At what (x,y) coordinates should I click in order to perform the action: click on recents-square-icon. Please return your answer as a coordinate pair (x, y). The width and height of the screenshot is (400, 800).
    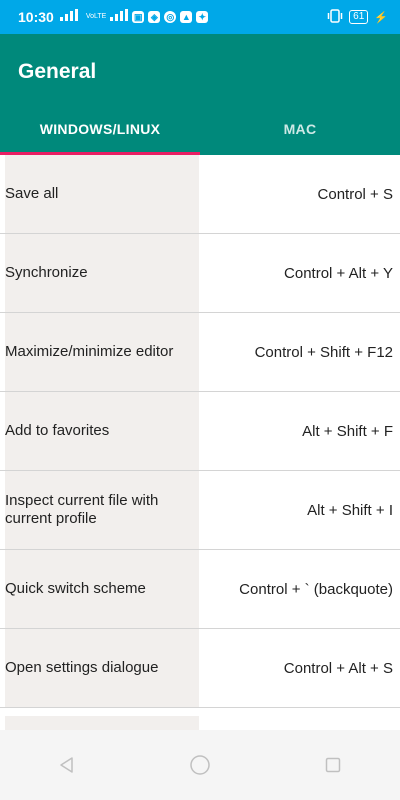
    Looking at the image, I should click on (333, 765).